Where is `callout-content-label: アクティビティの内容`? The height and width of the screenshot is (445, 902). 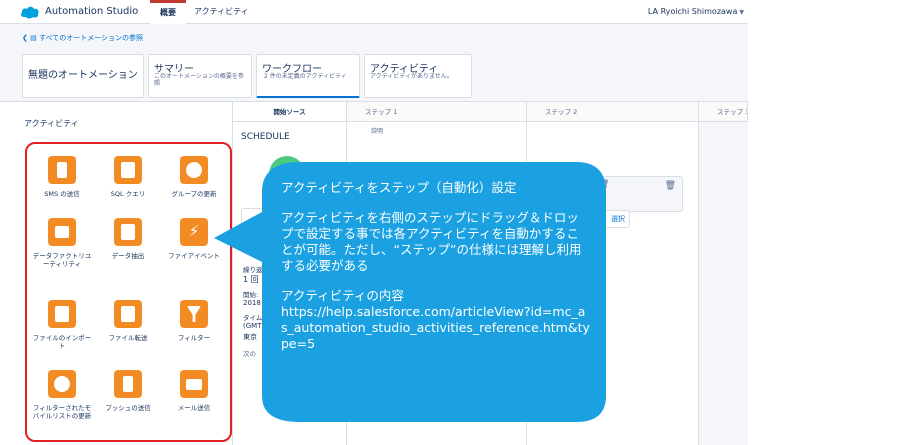 callout-content-label: アクティビティの内容 is located at coordinates (342, 295).